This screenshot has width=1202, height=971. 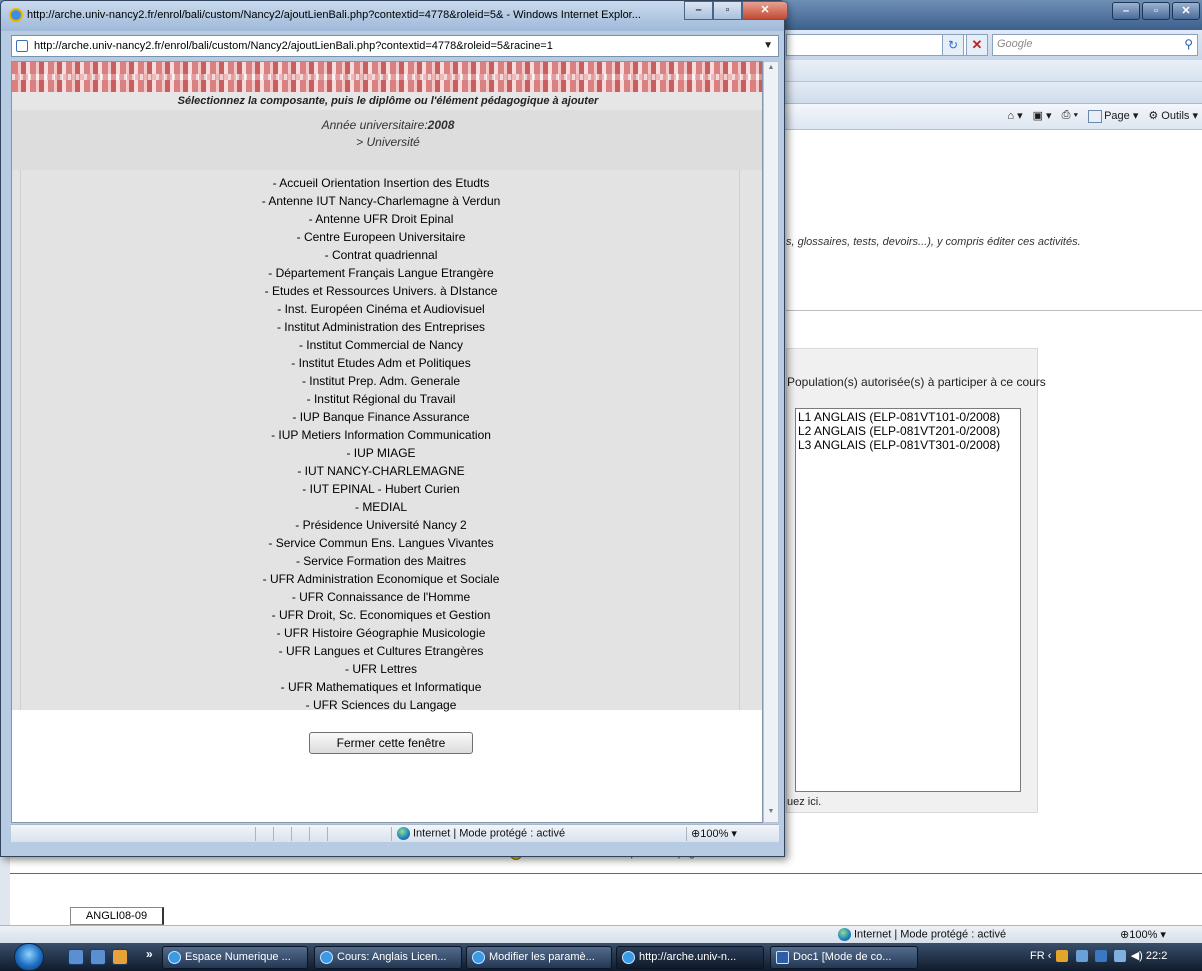 What do you see at coordinates (1173, 116) in the screenshot?
I see `tools-menu: ⚙ Outils ▾` at bounding box center [1173, 116].